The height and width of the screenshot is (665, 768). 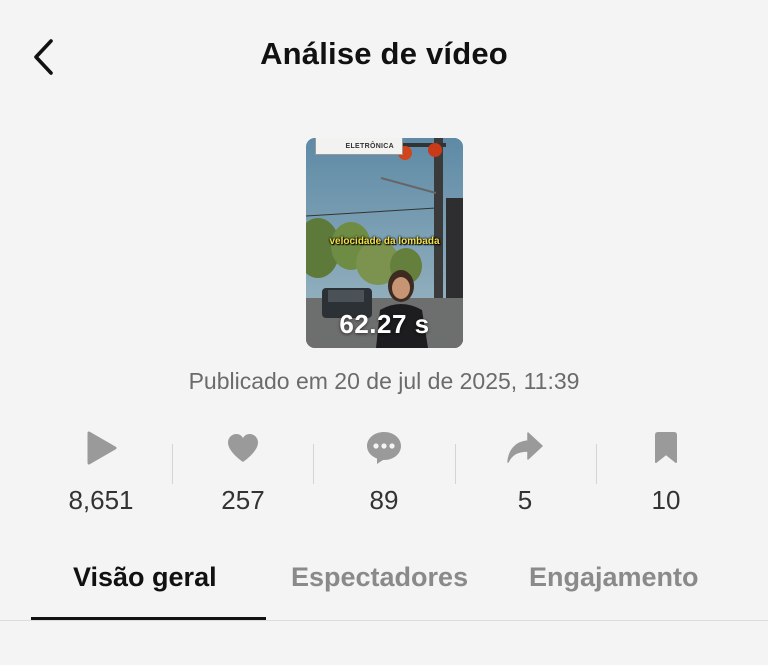 I want to click on stat-likes: 257, so click(x=243, y=470).